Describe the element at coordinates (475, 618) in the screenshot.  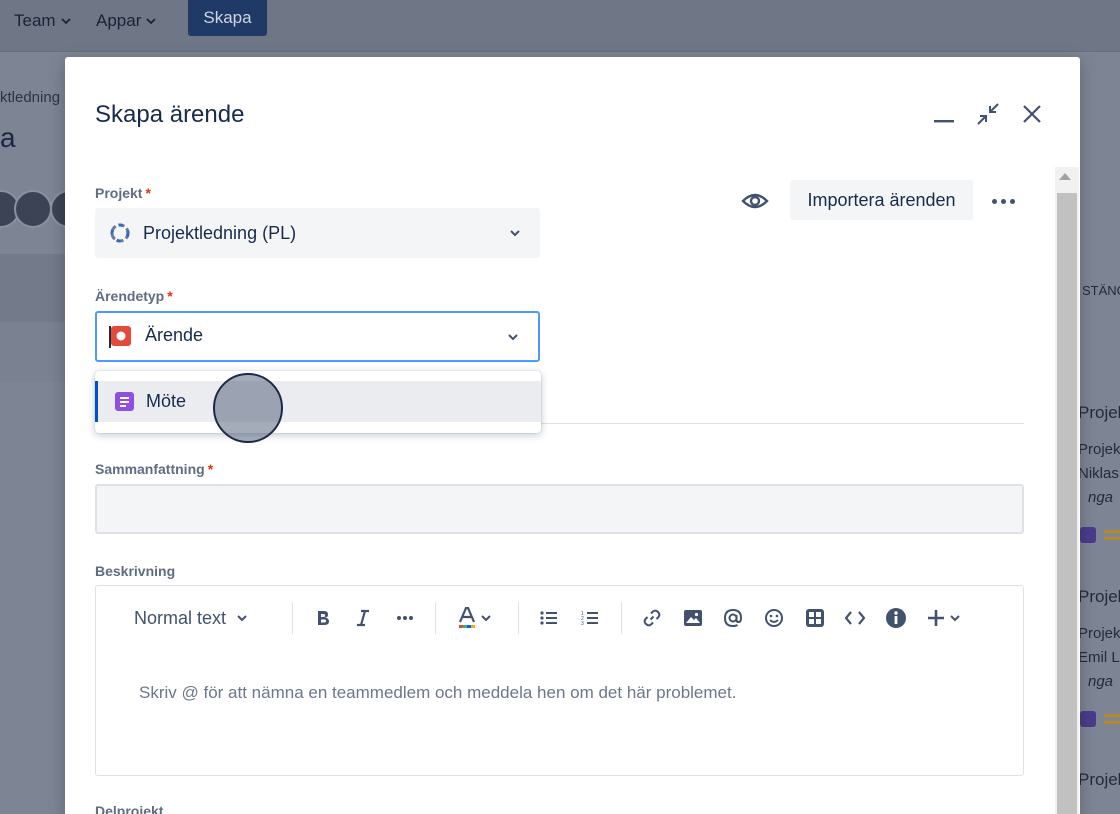
I see `text-color-icon` at that location.